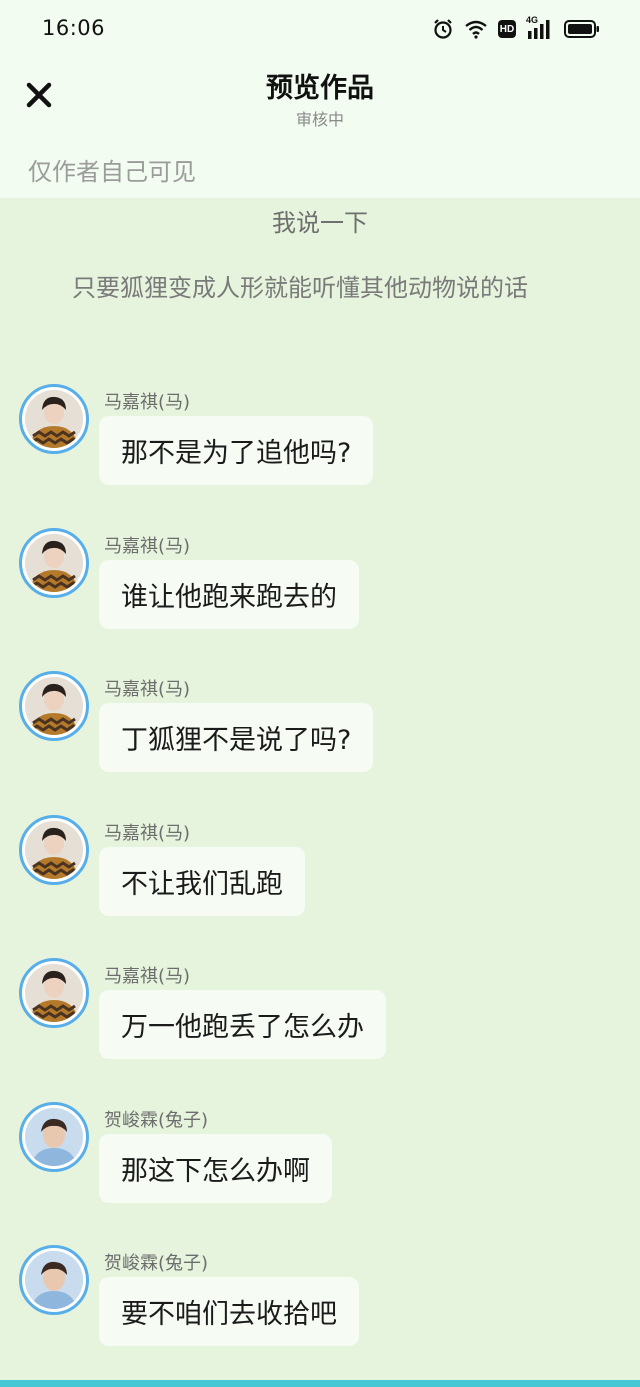 Image resolution: width=640 pixels, height=1387 pixels. What do you see at coordinates (112, 172) in the screenshot?
I see `visibility-note: 仅作者自己可见` at bounding box center [112, 172].